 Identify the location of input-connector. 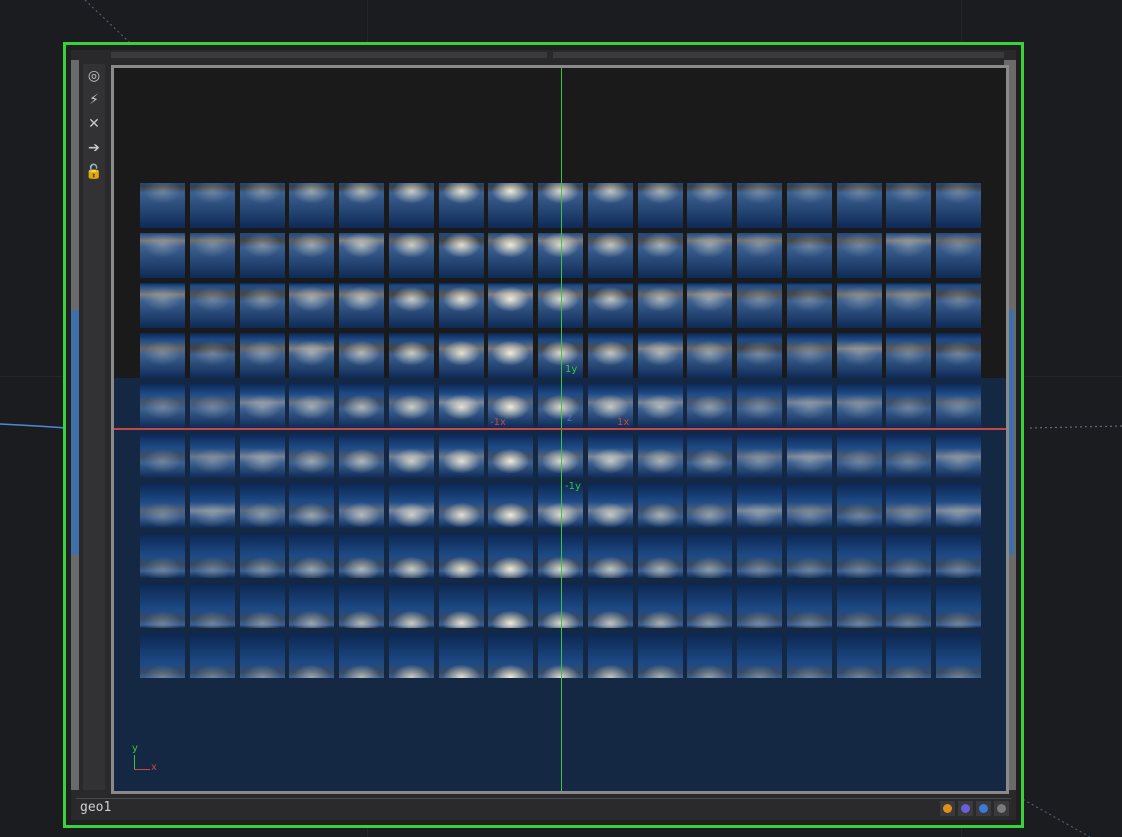
(75, 432).